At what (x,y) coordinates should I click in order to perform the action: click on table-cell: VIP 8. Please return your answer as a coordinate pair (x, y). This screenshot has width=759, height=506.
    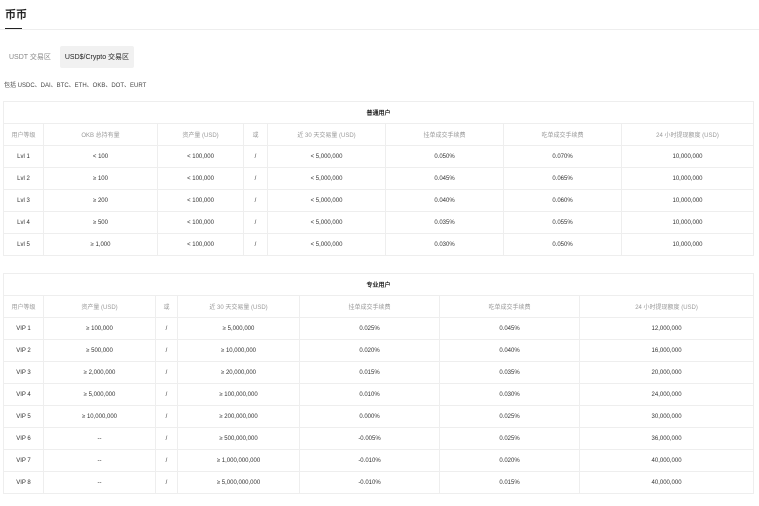
    Looking at the image, I should click on (23, 482).